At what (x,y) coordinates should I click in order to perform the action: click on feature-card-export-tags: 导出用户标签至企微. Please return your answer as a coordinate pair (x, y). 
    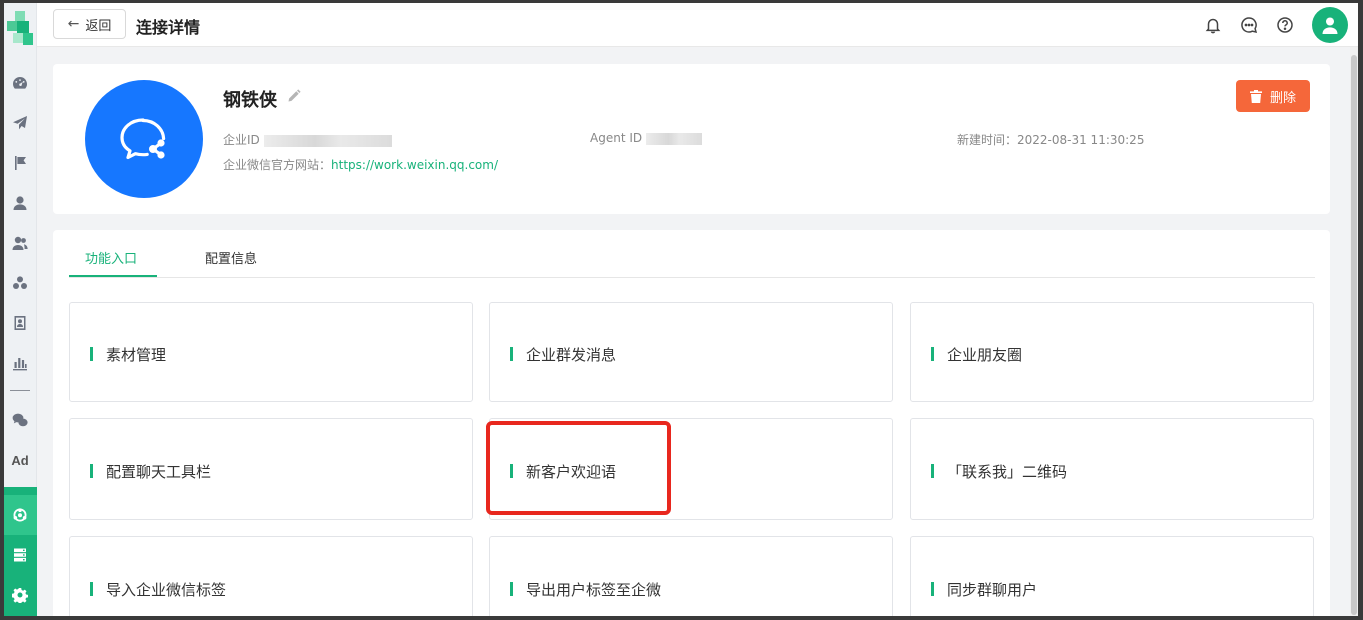
    Looking at the image, I should click on (691, 576).